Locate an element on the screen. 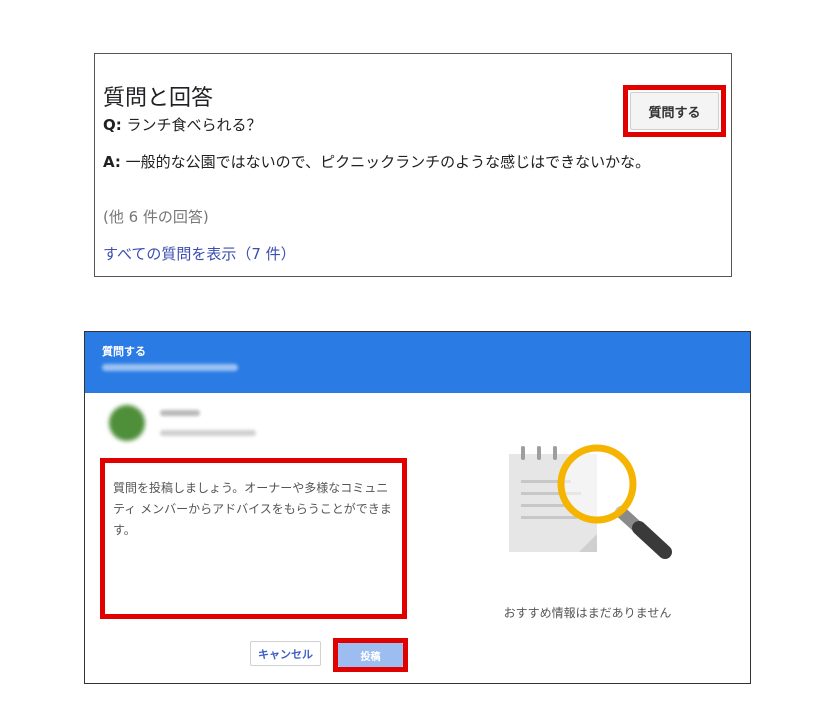 The image size is (813, 720). qa-title: 質問と回答 is located at coordinates (158, 98).